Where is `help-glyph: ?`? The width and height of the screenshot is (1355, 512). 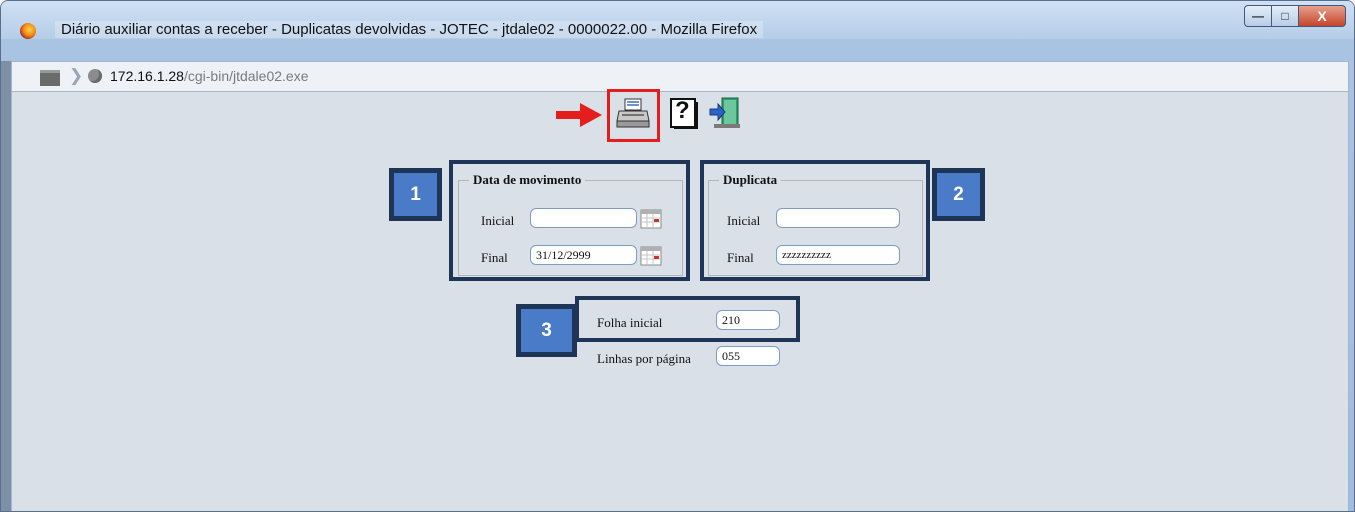 help-glyph: ? is located at coordinates (682, 110).